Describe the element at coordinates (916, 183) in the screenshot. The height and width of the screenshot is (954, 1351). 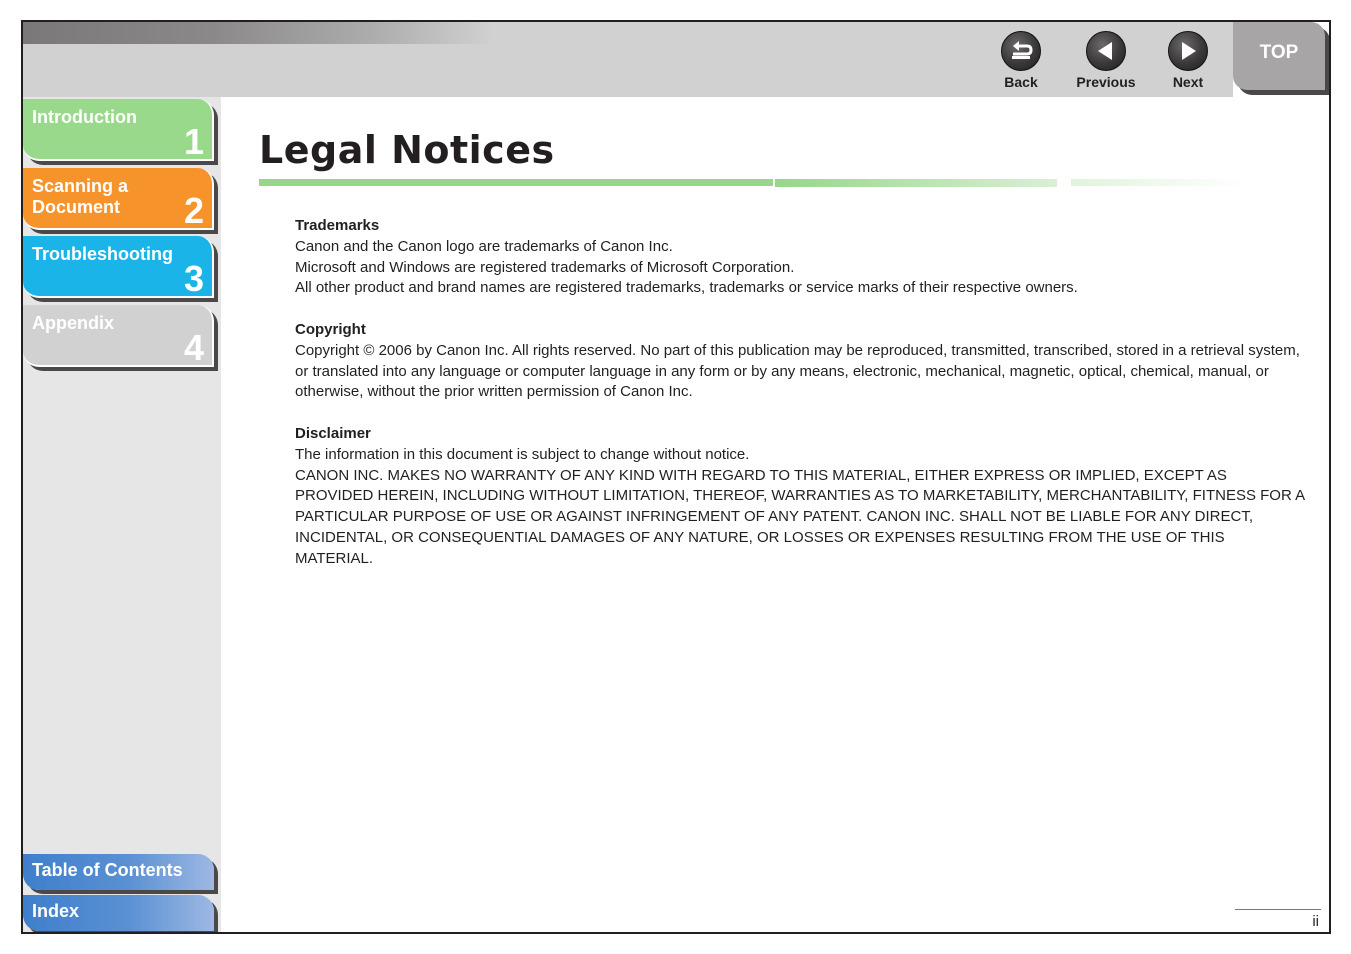
I see `title-underline-fade` at that location.